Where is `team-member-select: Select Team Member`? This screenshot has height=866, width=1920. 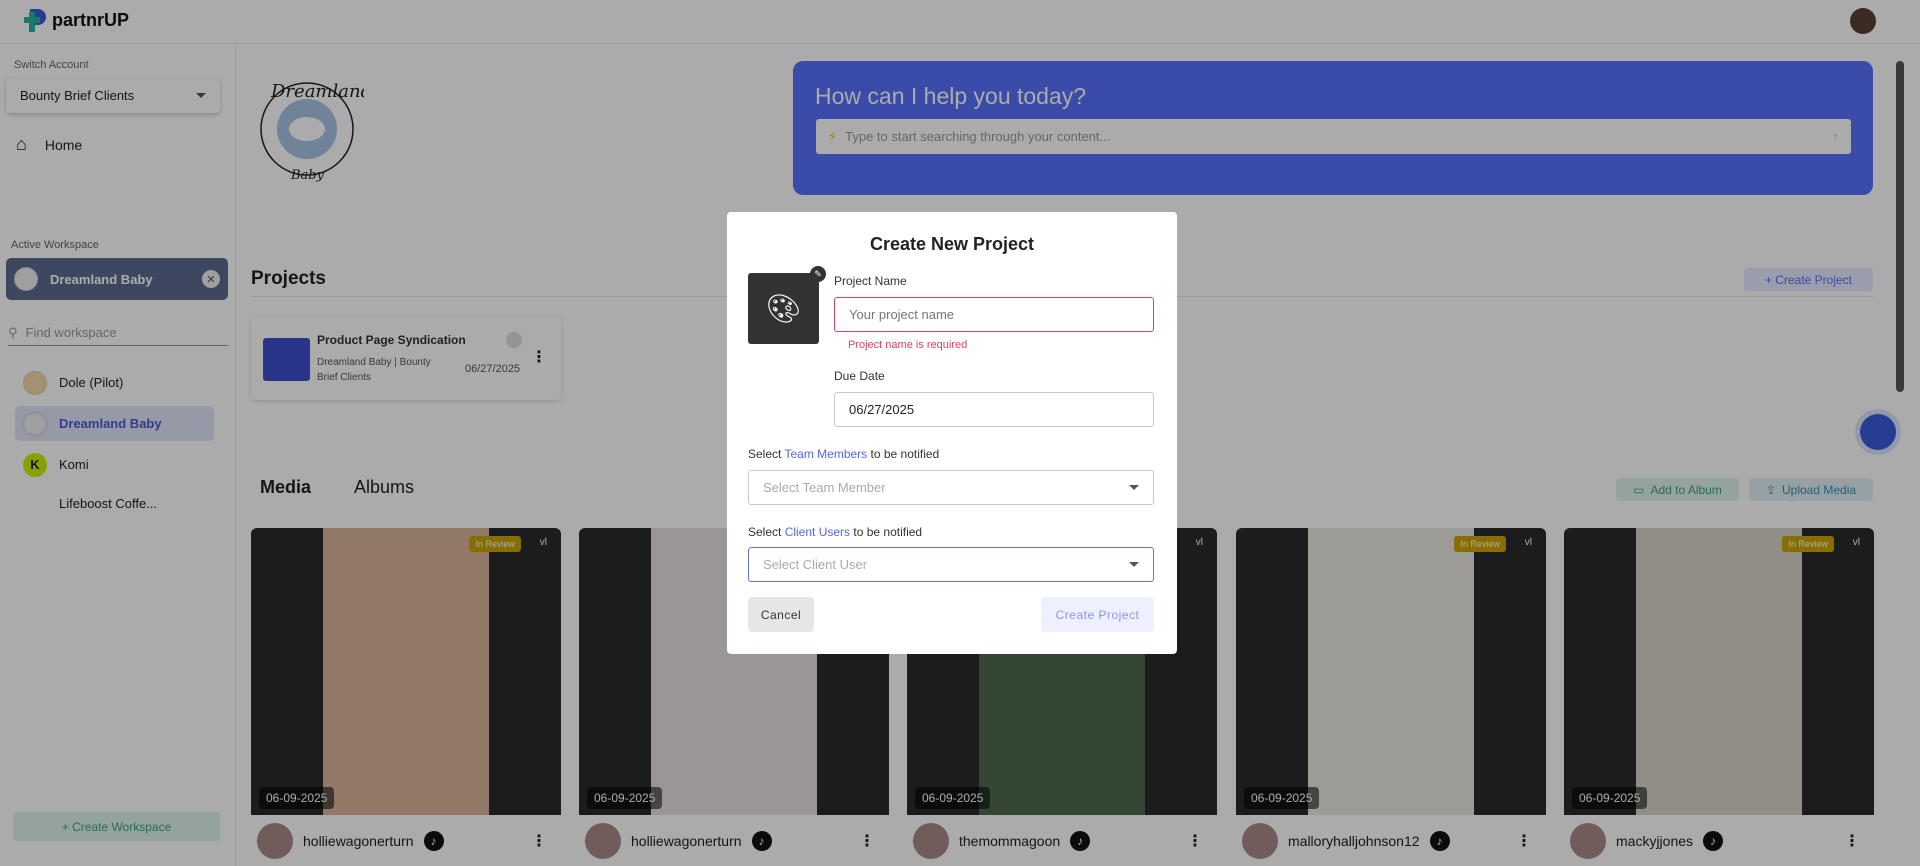 team-member-select: Select Team Member is located at coordinates (951, 487).